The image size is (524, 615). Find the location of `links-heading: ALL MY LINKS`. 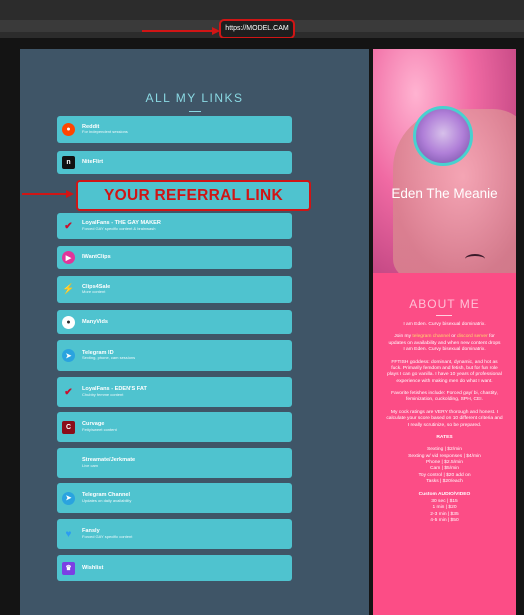

links-heading: ALL MY LINKS is located at coordinates (194, 98).